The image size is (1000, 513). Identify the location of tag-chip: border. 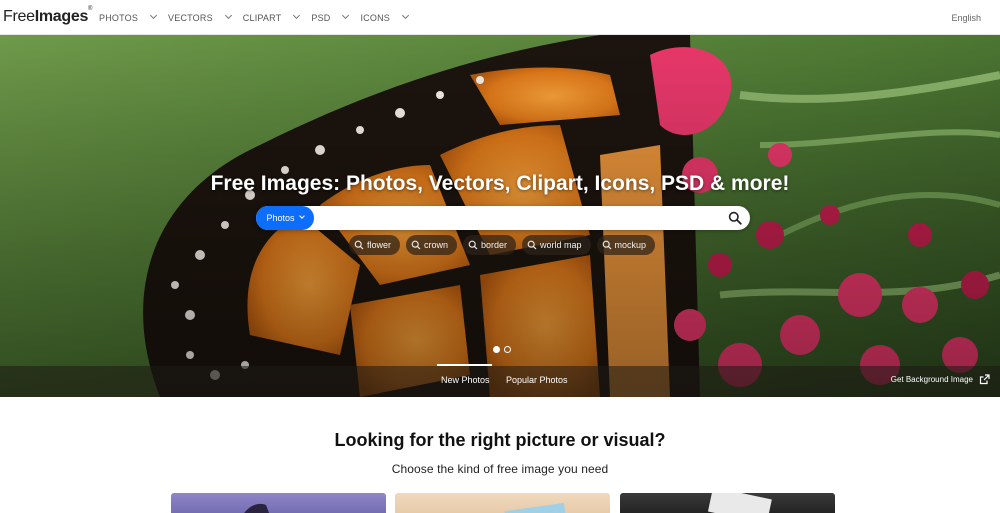
(489, 245).